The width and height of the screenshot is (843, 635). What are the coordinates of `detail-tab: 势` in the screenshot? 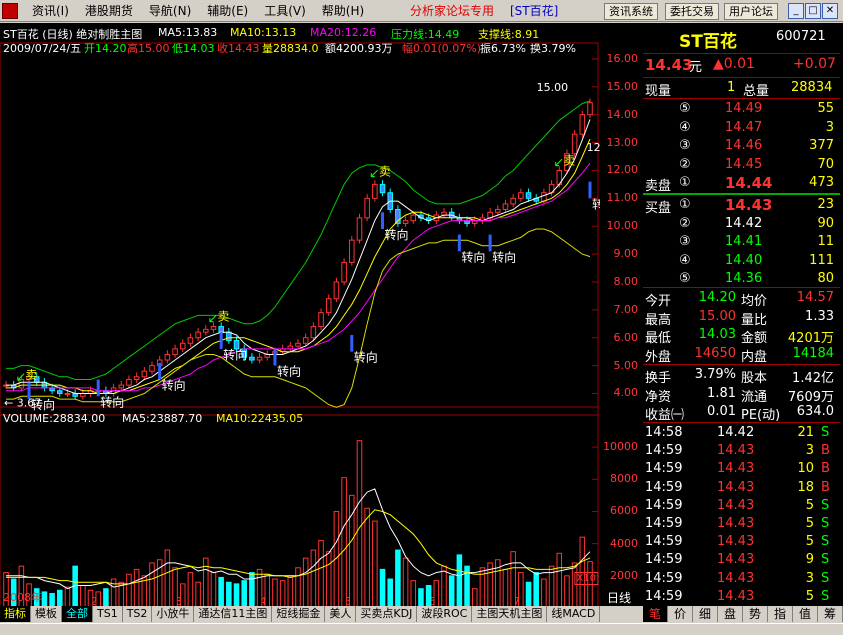 It's located at (755, 614).